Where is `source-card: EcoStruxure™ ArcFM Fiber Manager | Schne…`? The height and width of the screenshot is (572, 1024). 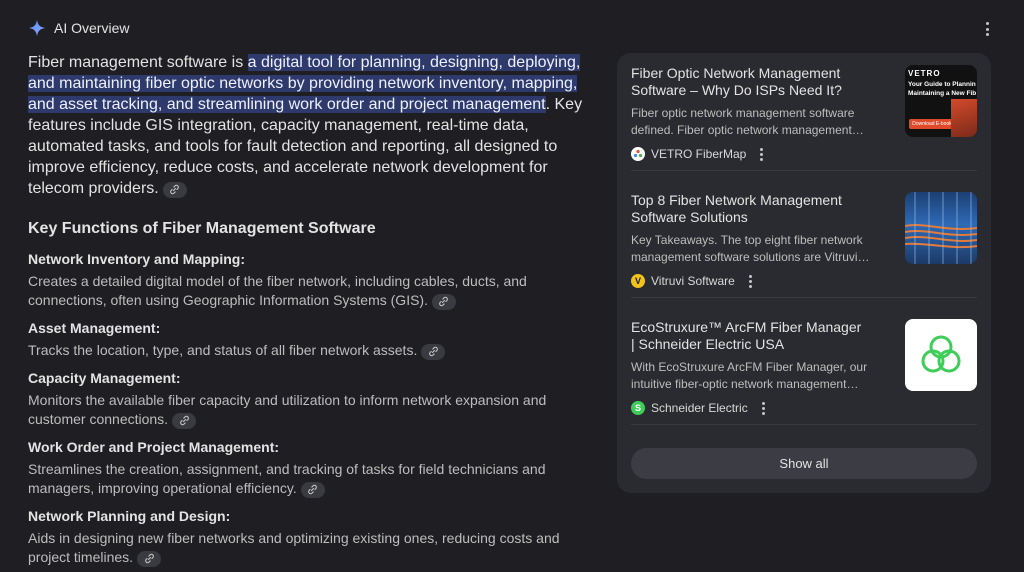
source-card: EcoStruxure™ ArcFM Fiber Manager | Schne… is located at coordinates (804, 366).